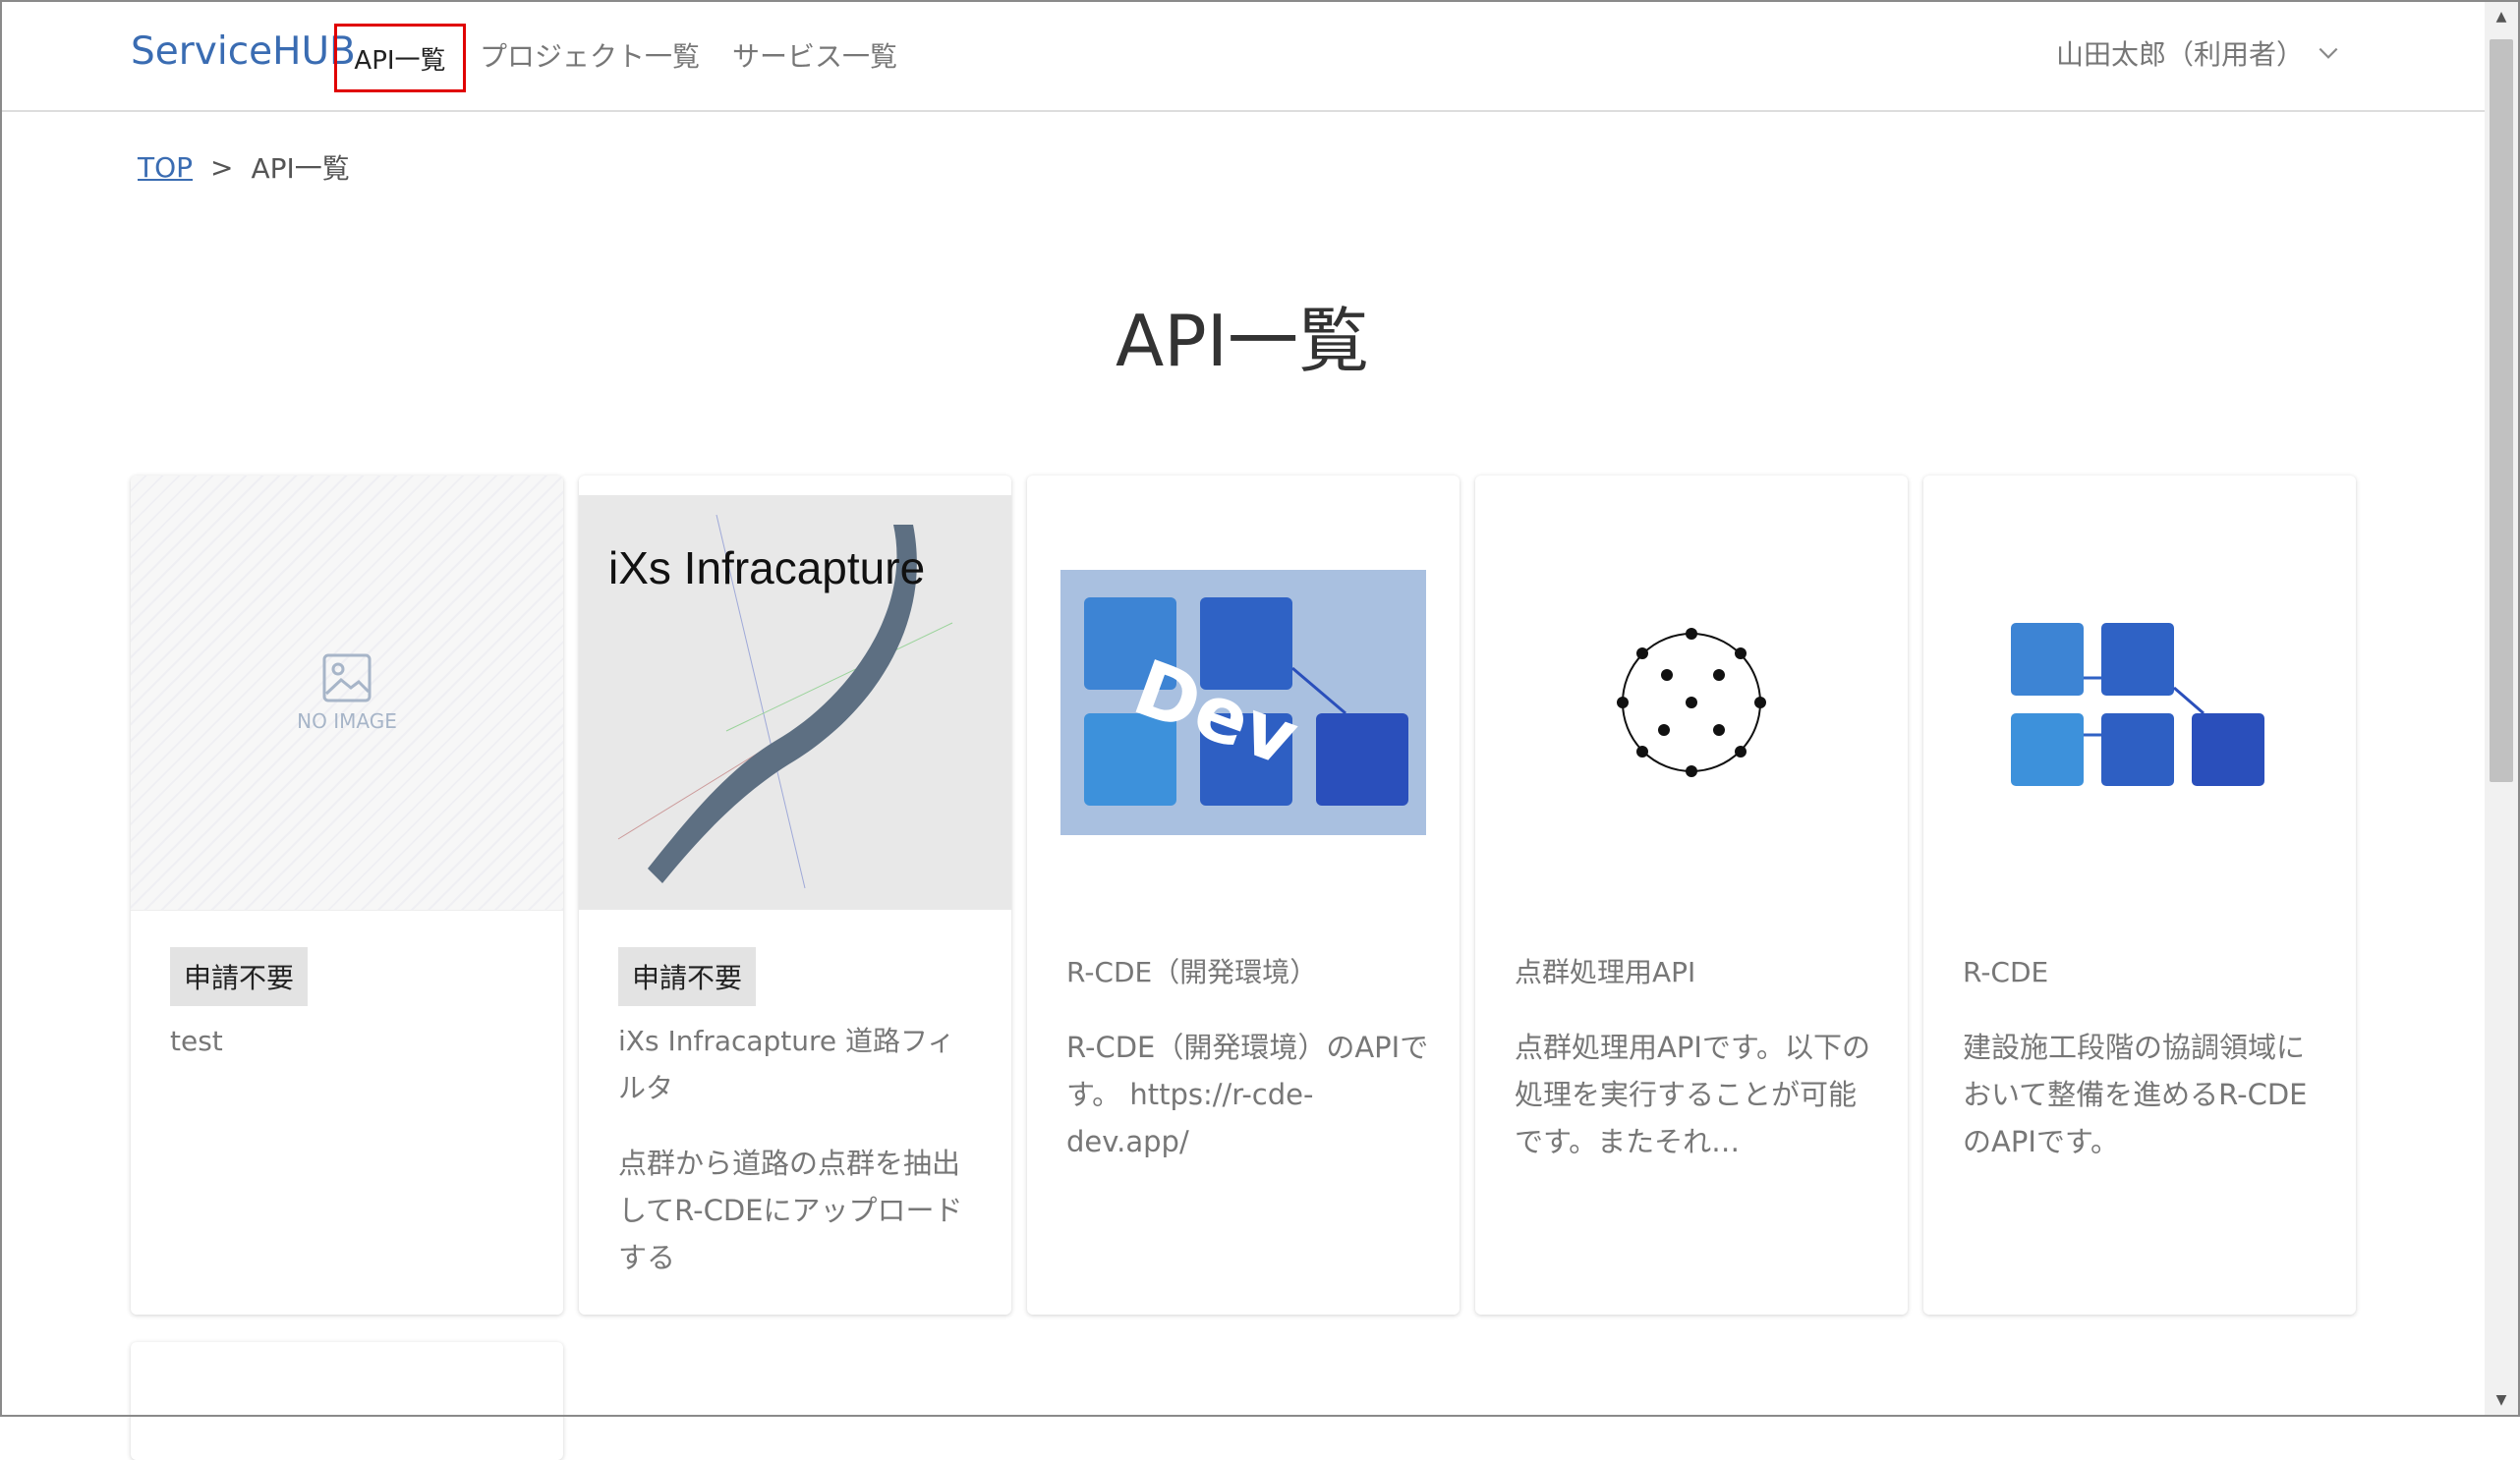  What do you see at coordinates (780, 701) in the screenshot?
I see `road-pointcloud-illustration: iXs Infracapture` at bounding box center [780, 701].